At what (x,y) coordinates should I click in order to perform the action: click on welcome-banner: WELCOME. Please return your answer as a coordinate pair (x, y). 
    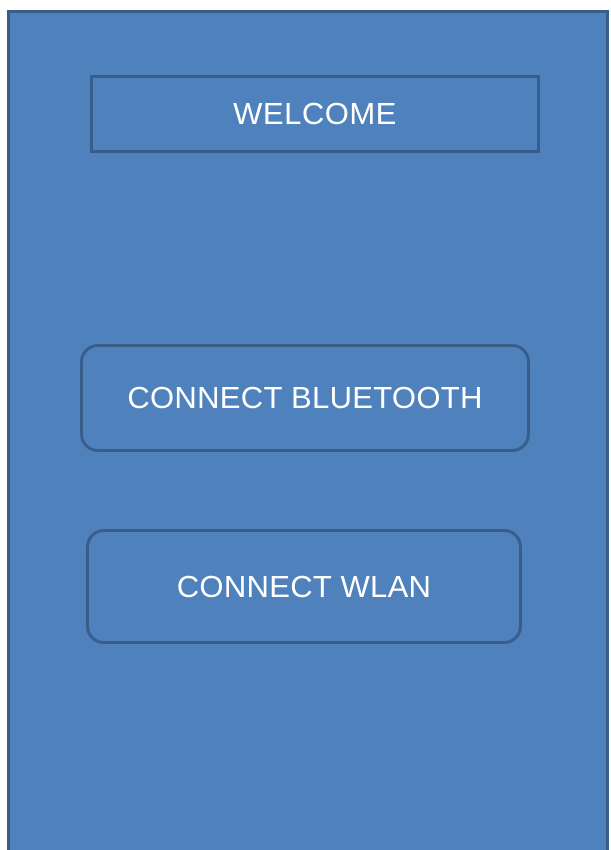
    Looking at the image, I should click on (315, 114).